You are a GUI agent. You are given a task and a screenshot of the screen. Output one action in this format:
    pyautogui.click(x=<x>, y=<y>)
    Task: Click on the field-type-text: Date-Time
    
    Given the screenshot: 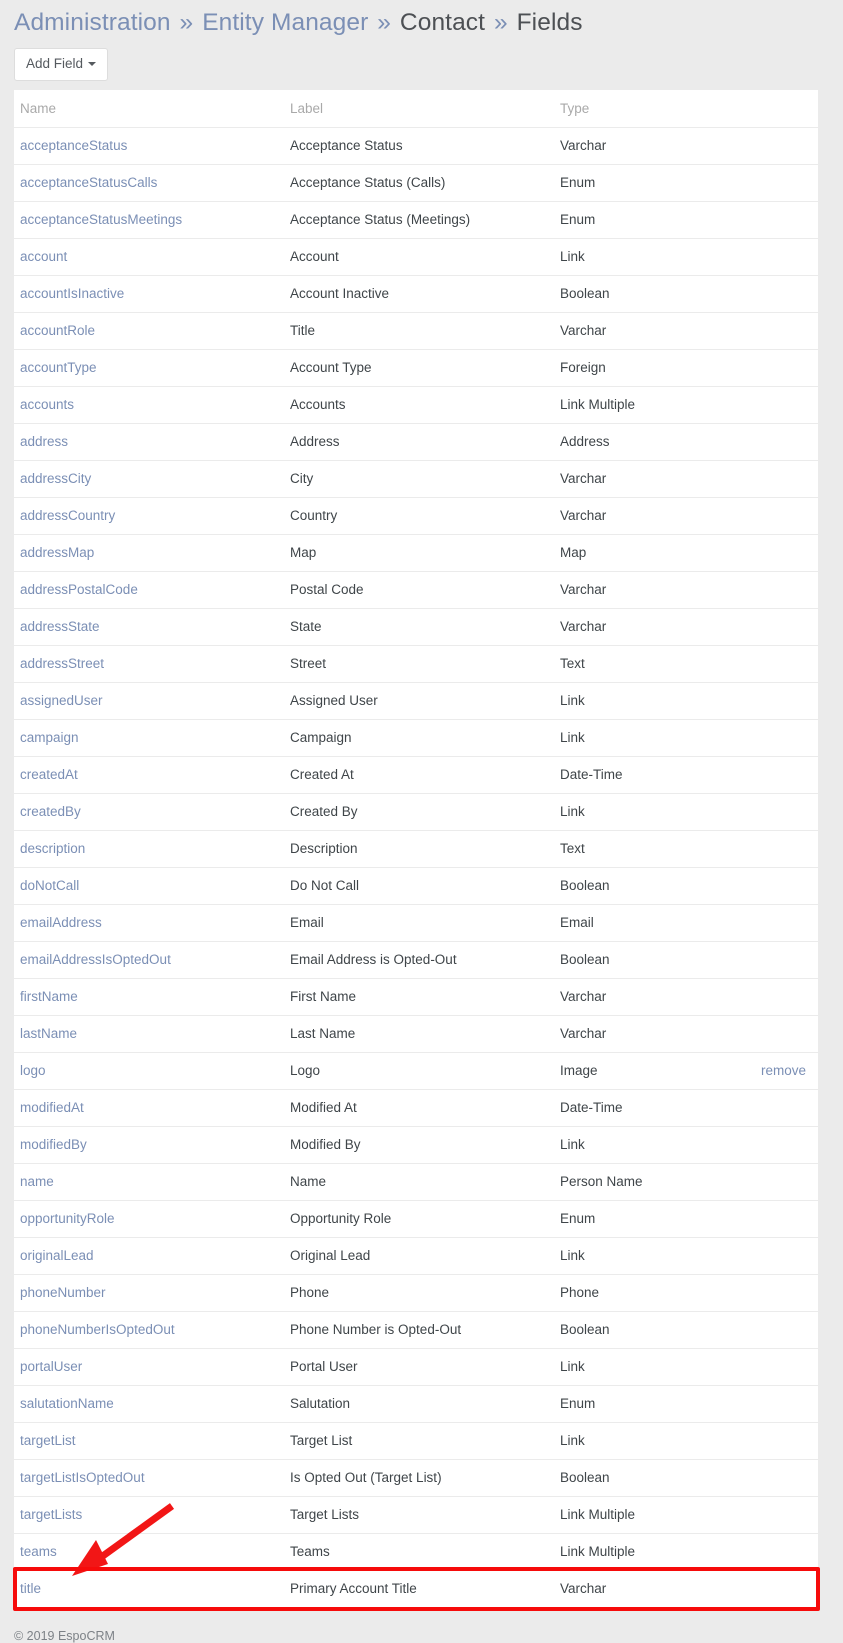 What is the action you would take?
    pyautogui.click(x=591, y=774)
    